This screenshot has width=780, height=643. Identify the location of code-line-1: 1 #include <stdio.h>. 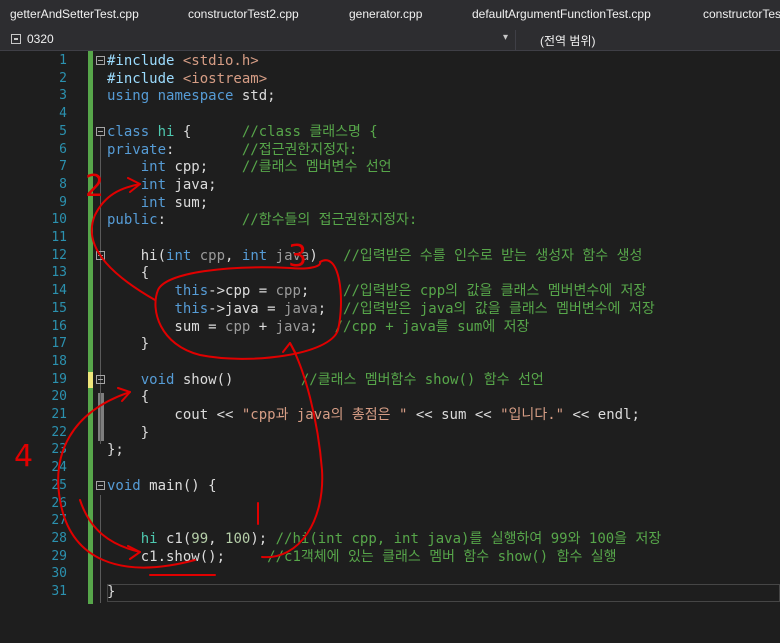
(390, 61).